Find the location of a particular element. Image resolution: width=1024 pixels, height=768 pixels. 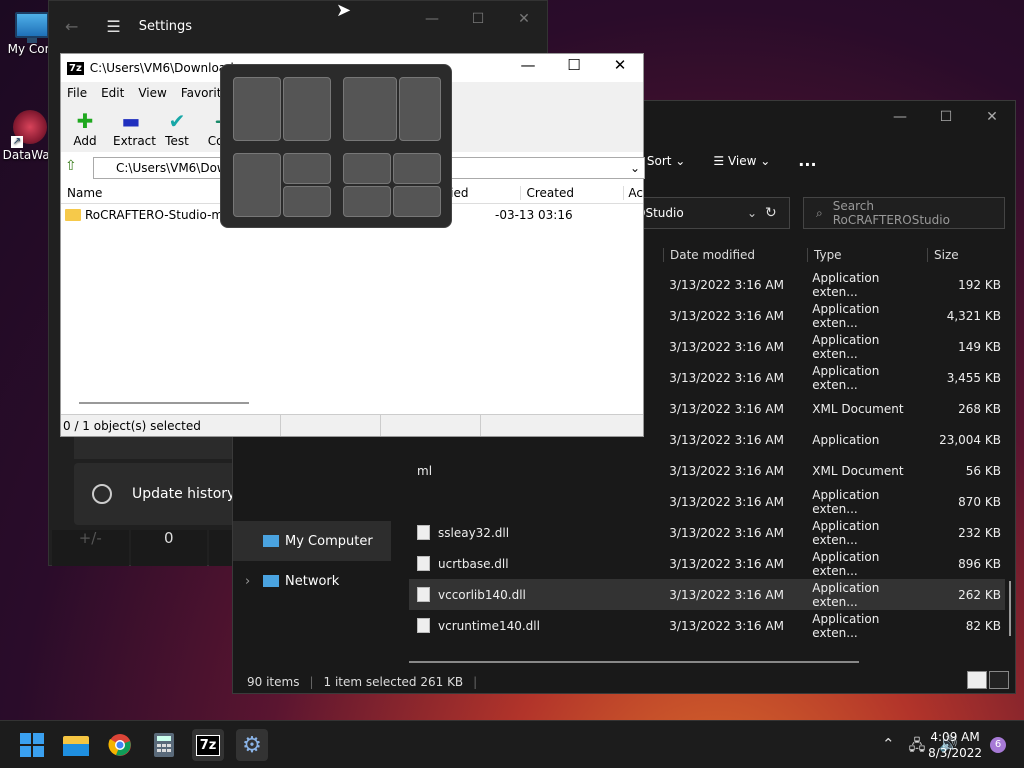

calculator-taskbar is located at coordinates (164, 745).